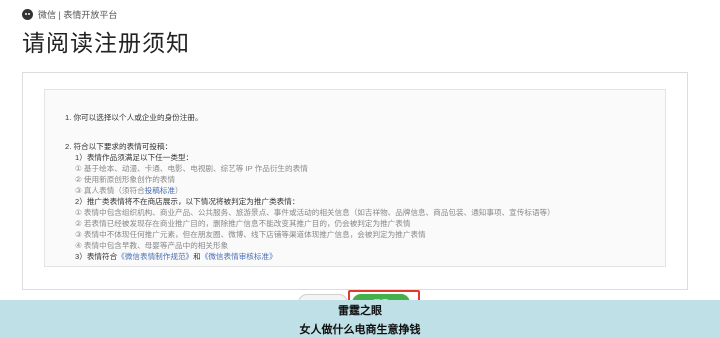  What do you see at coordinates (197, 256) in the screenshot?
I see `standards-and-text: 和` at bounding box center [197, 256].